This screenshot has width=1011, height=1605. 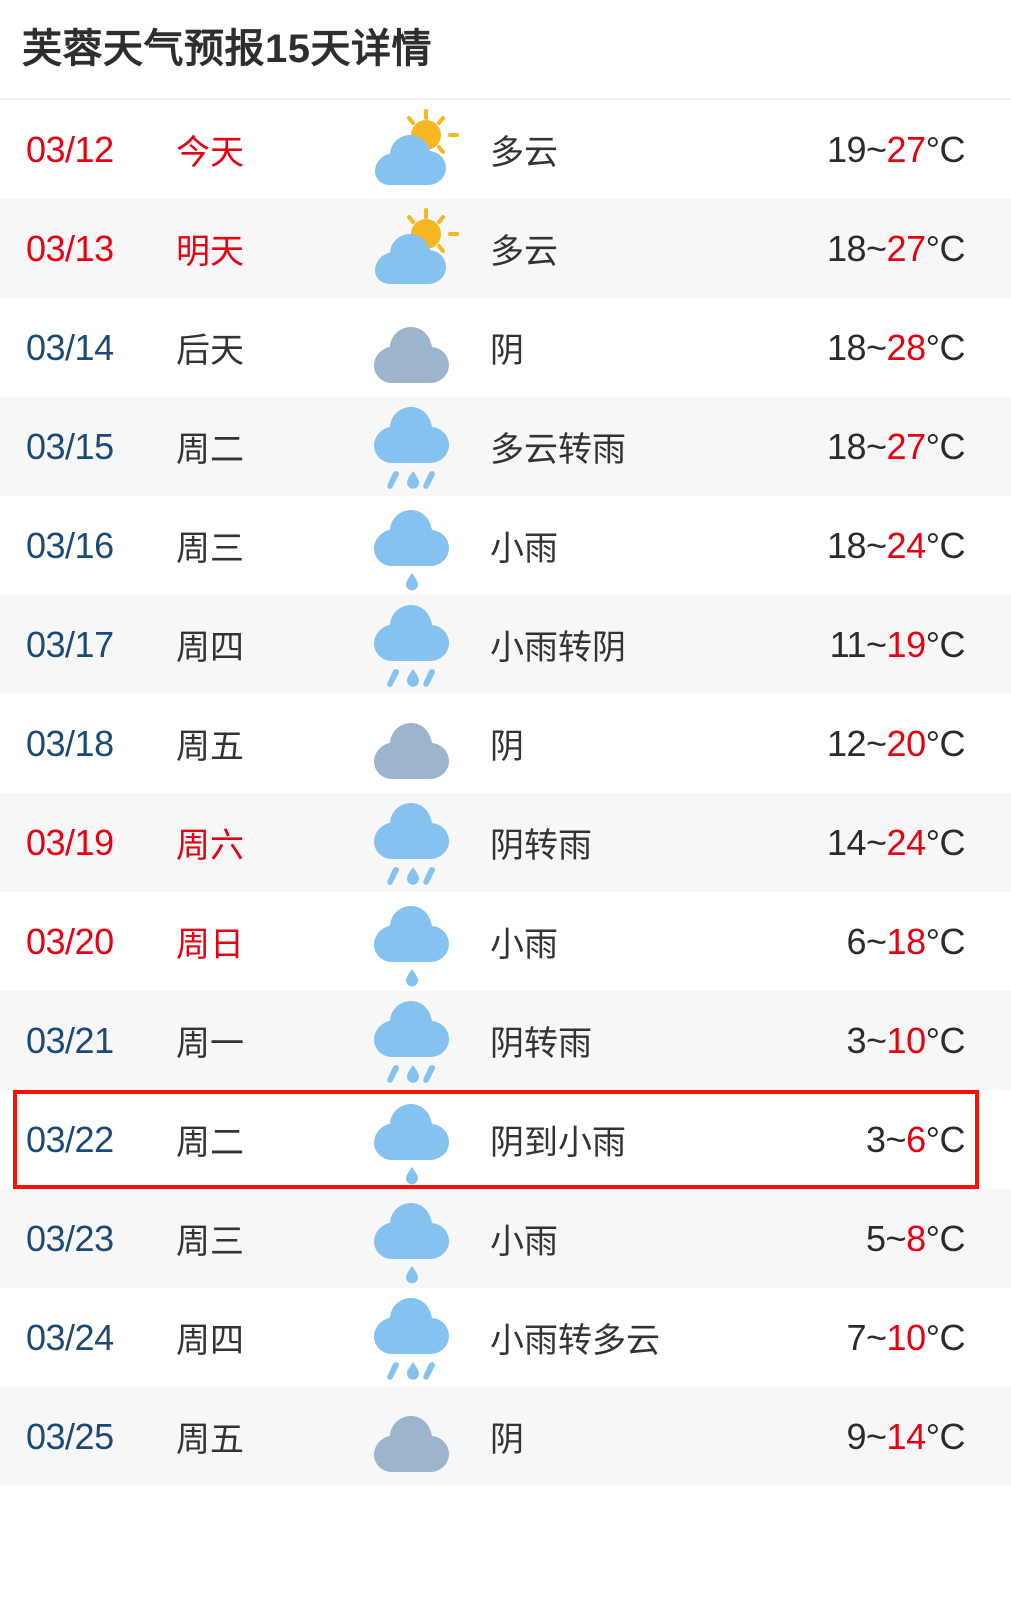 I want to click on forecast-weekday: 周一, so click(x=210, y=1044).